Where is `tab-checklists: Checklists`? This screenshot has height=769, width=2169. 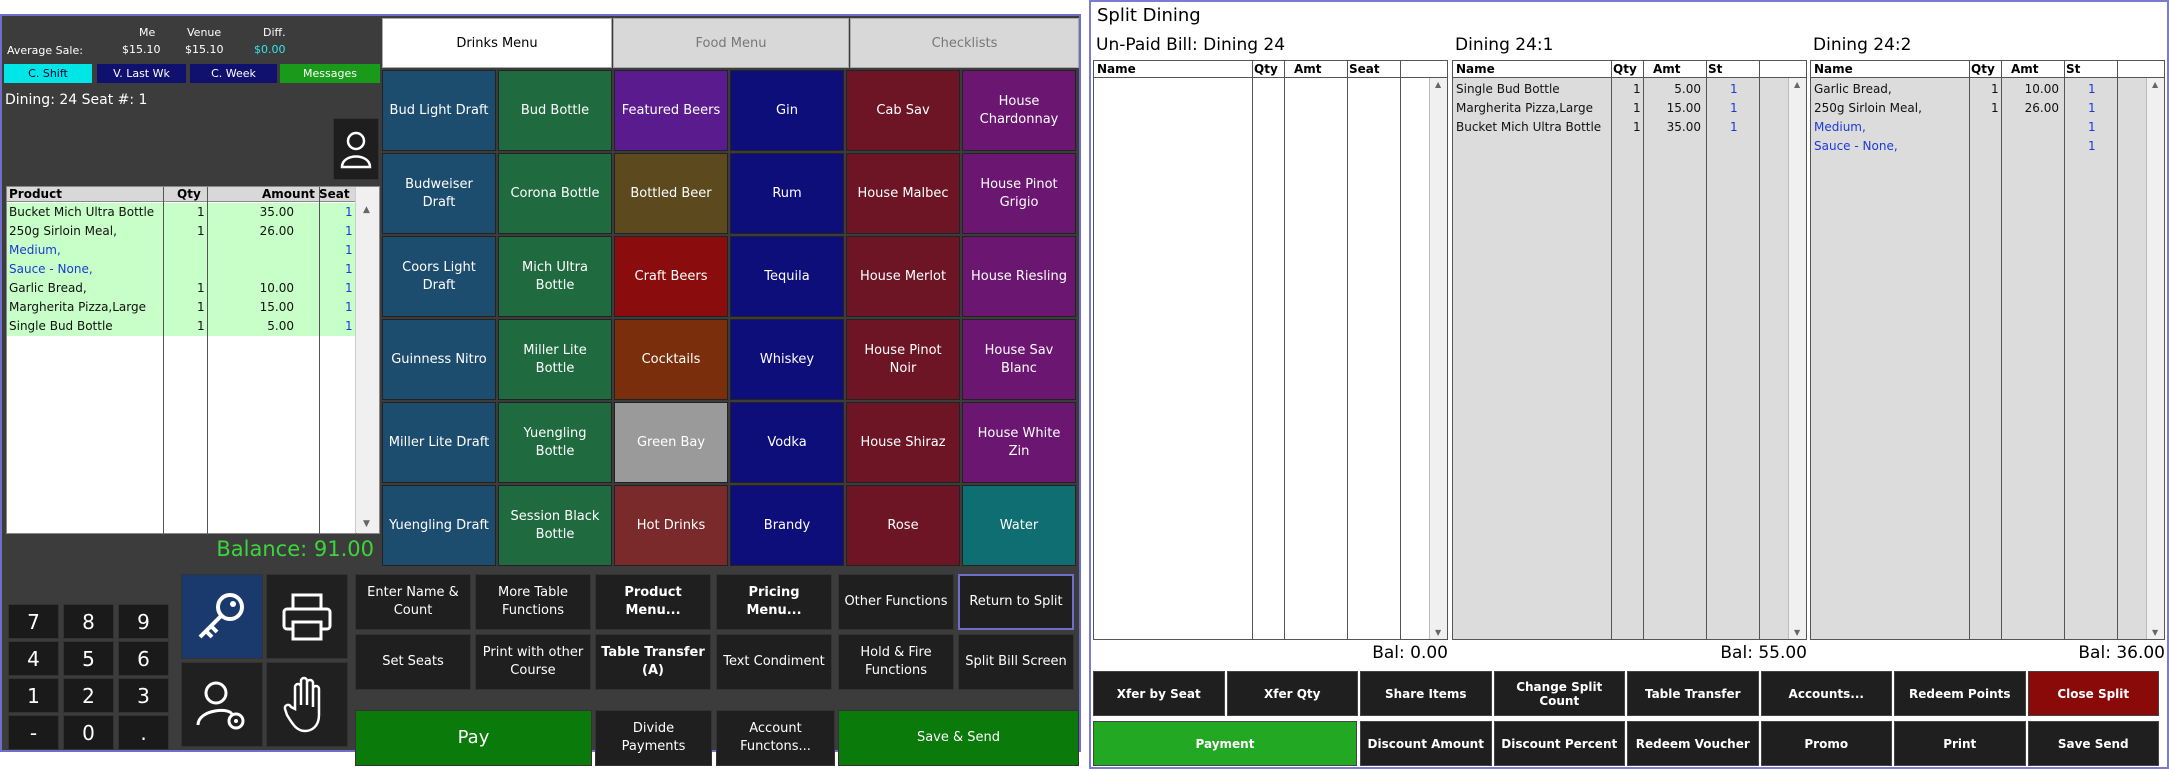 tab-checklists: Checklists is located at coordinates (964, 43).